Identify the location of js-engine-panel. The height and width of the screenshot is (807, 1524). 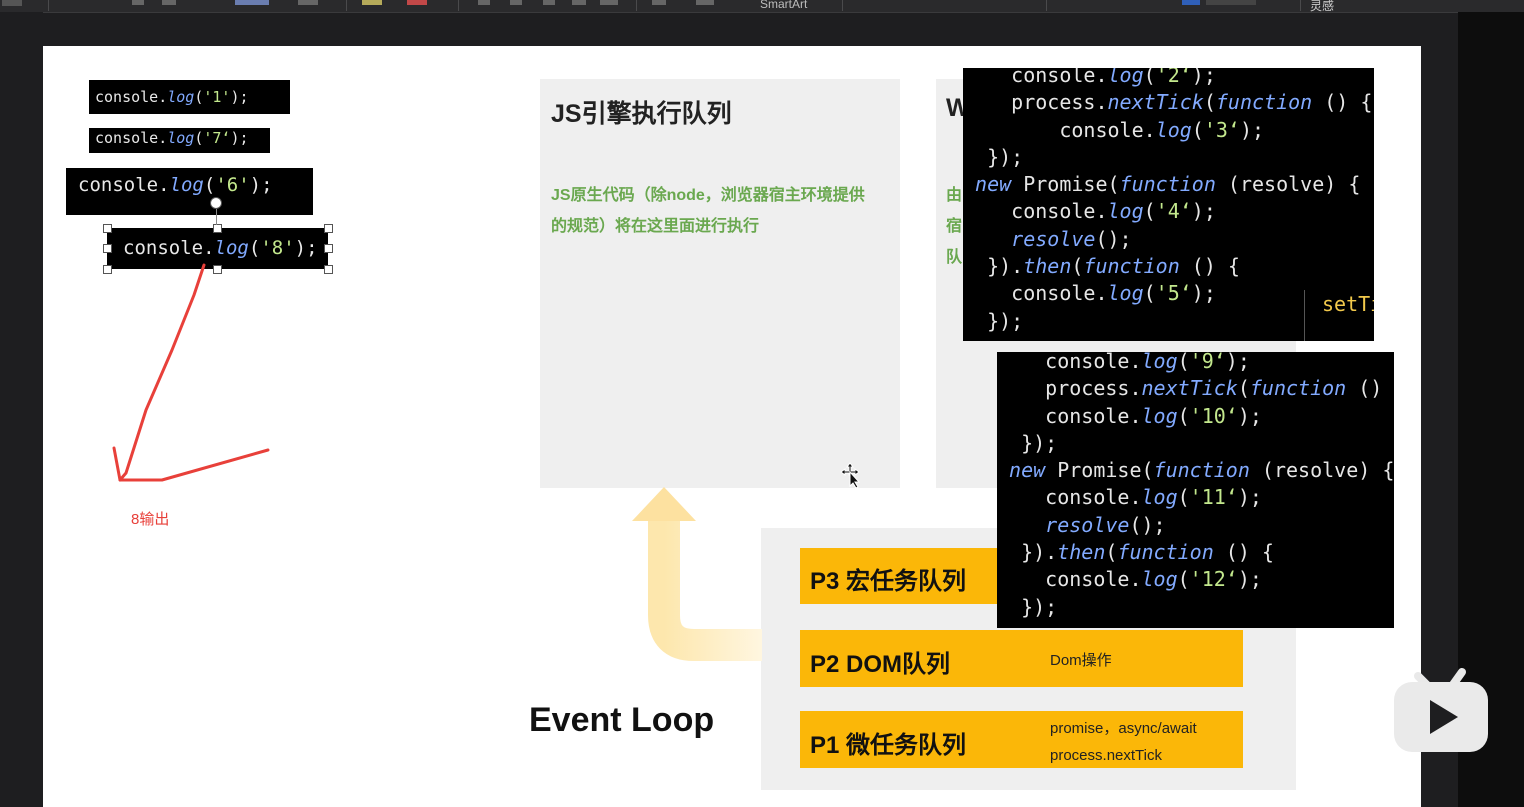
(720, 283).